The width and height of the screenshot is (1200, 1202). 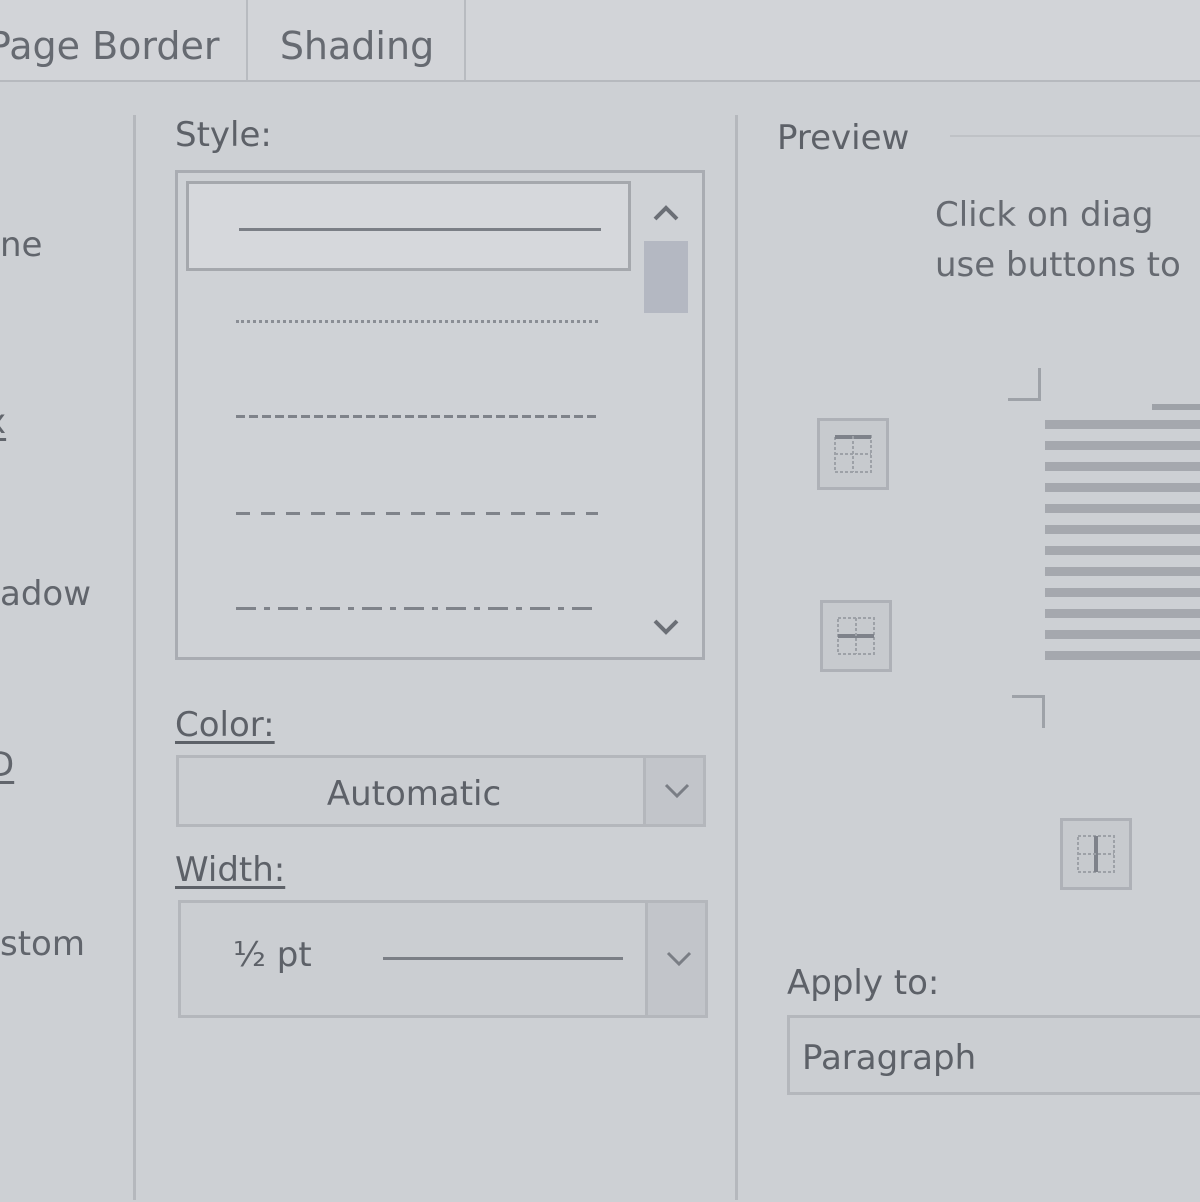 I want to click on width-dropdown: ½ pt, so click(x=443, y=959).